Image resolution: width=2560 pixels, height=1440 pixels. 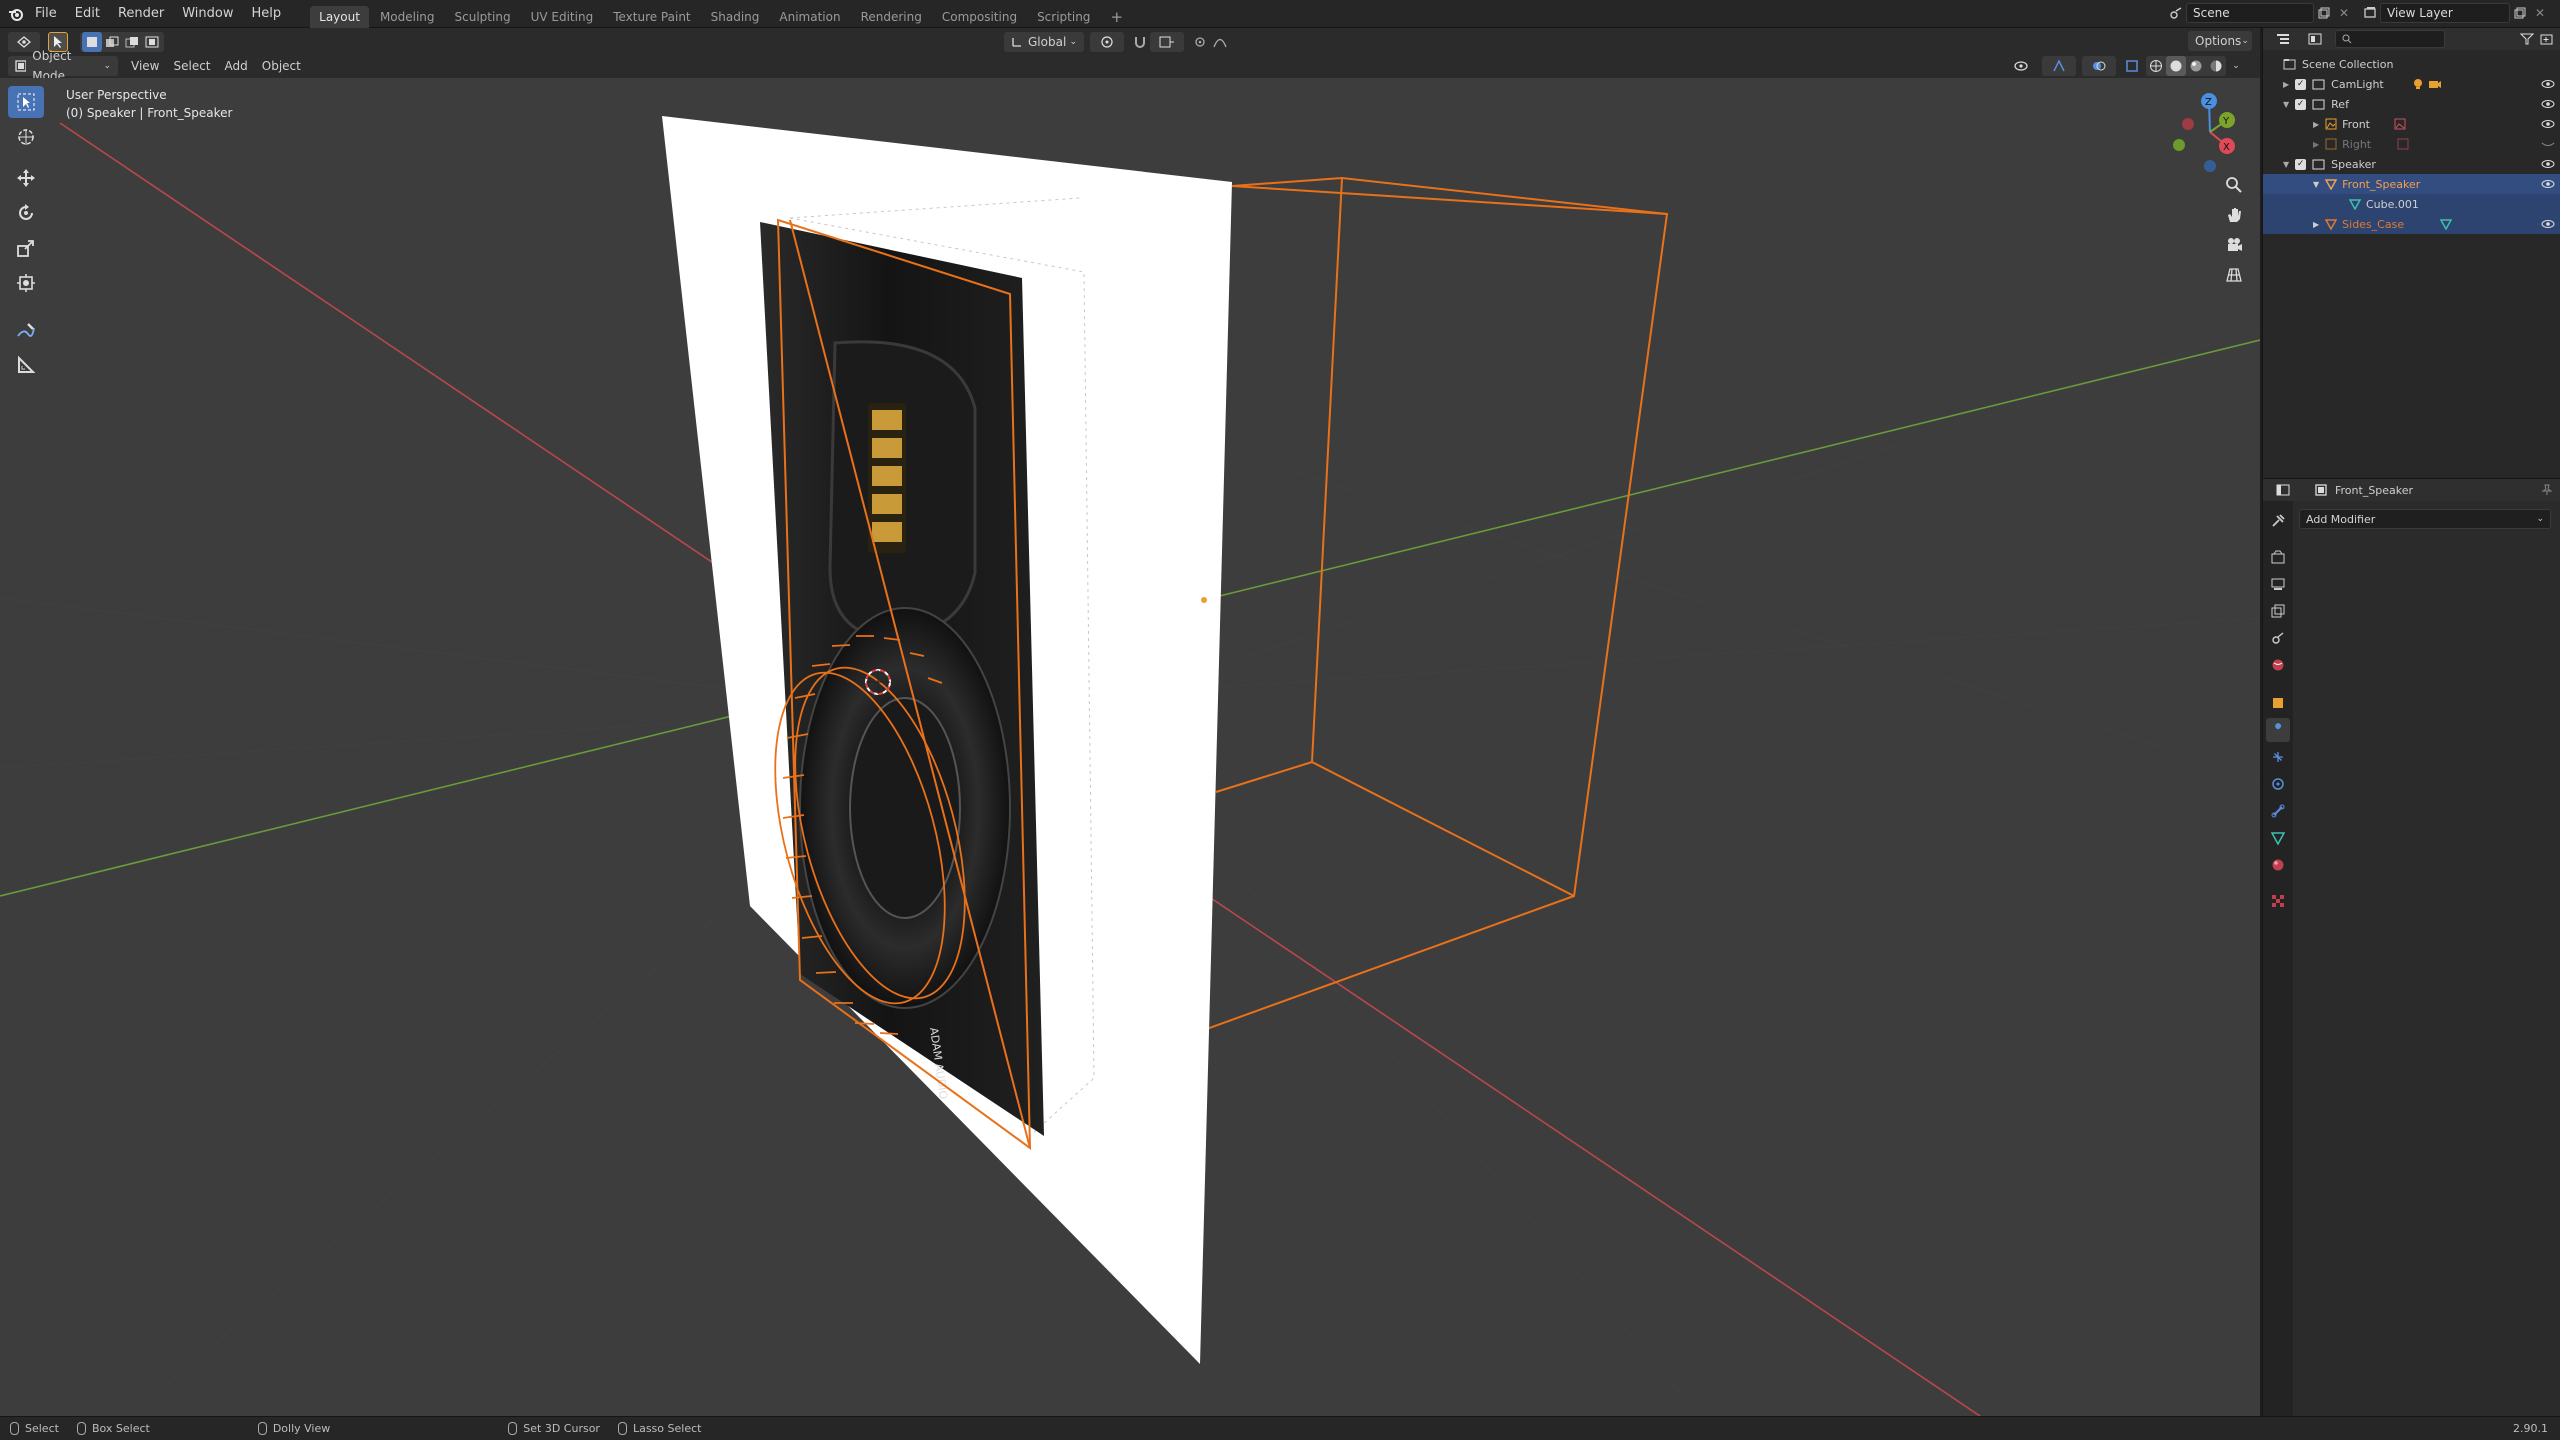 I want to click on transform-orientation-dropdown: Global ⌄, so click(x=1044, y=42).